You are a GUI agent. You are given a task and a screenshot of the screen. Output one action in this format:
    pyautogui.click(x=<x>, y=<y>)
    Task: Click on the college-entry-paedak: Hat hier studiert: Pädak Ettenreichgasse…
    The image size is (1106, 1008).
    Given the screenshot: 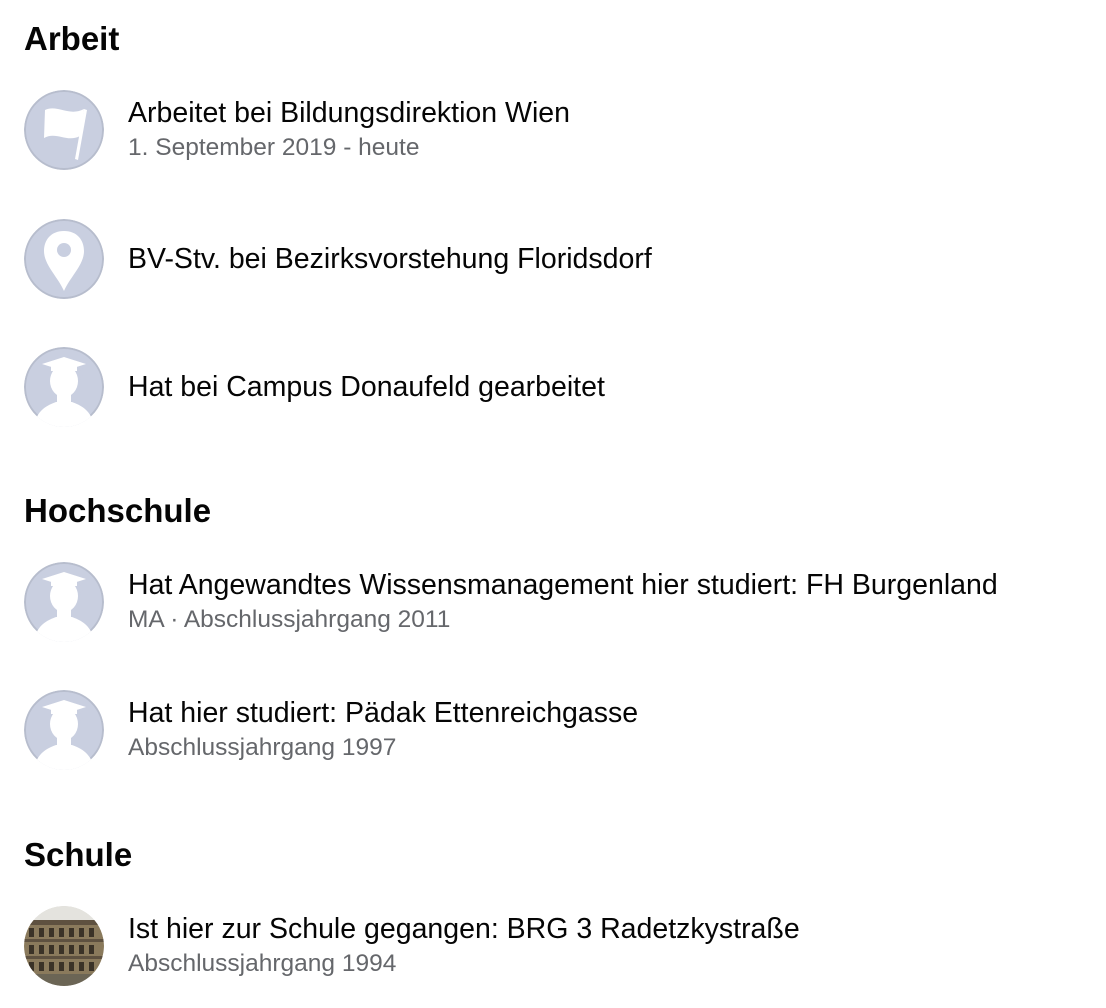 What is the action you would take?
    pyautogui.click(x=565, y=730)
    